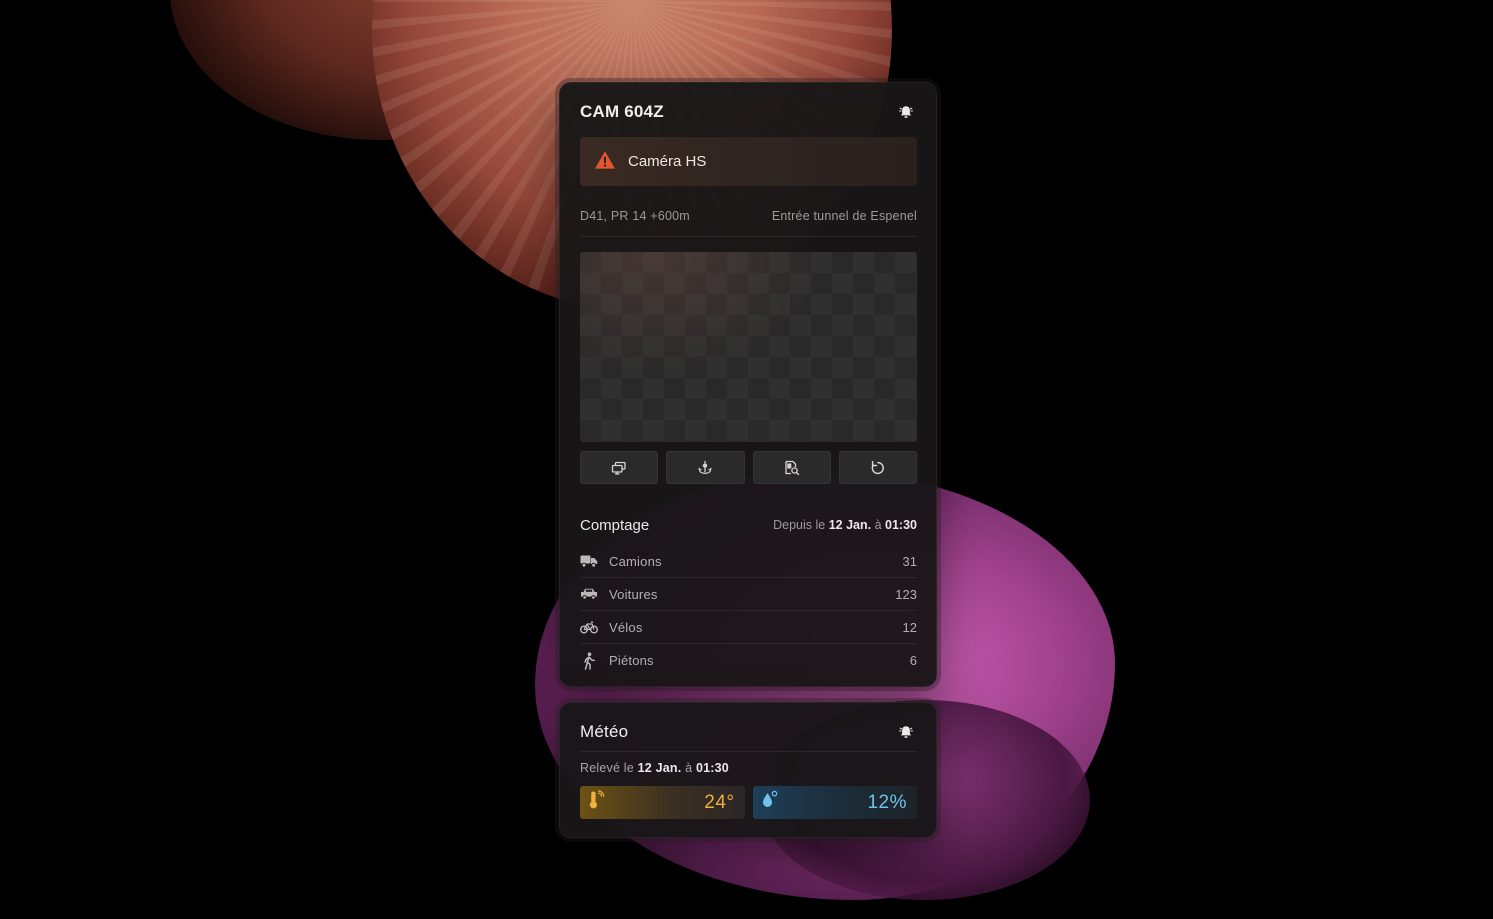 Image resolution: width=1493 pixels, height=919 pixels. I want to click on pan-tilt-icon, so click(705, 467).